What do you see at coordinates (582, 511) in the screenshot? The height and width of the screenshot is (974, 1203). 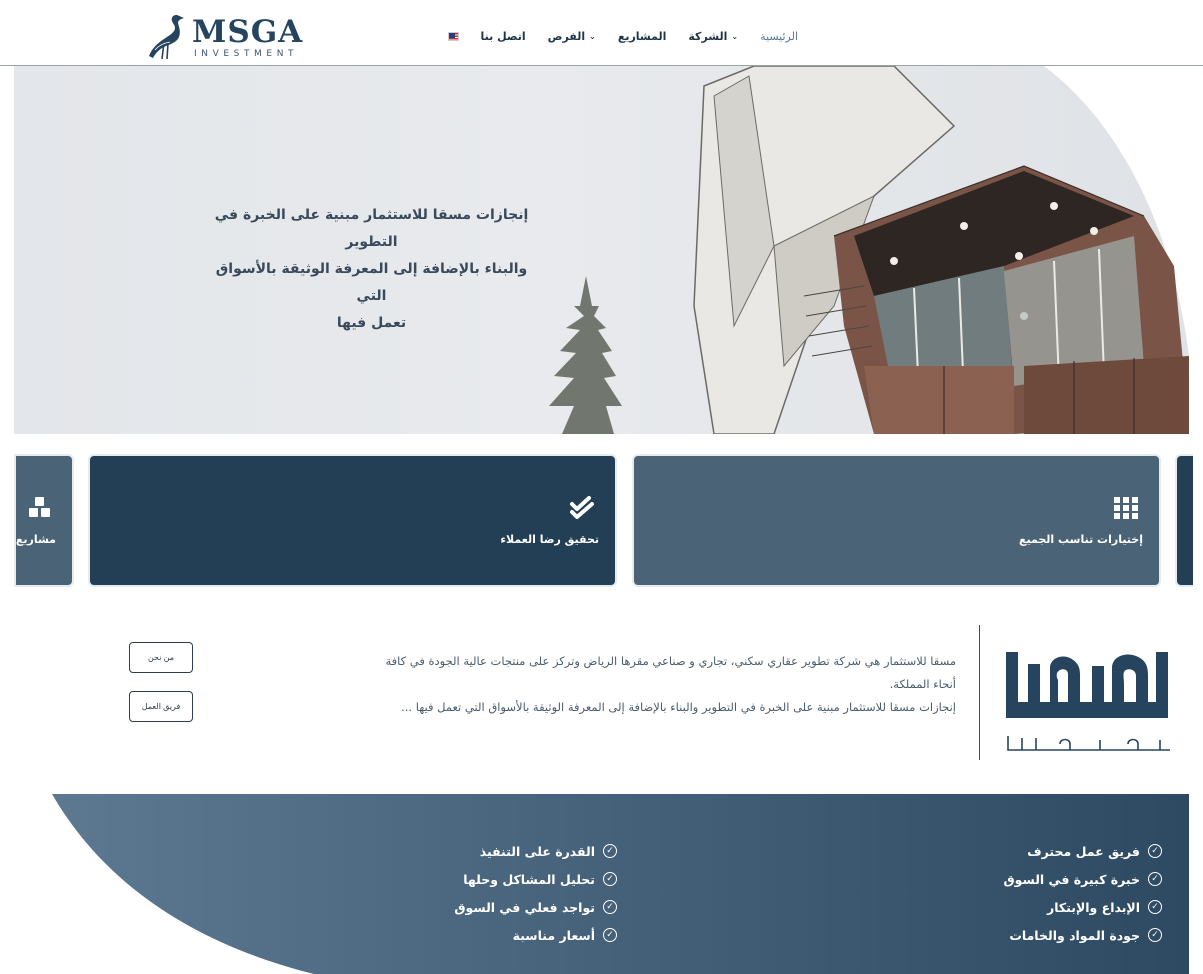 I see `double-check-icon` at bounding box center [582, 511].